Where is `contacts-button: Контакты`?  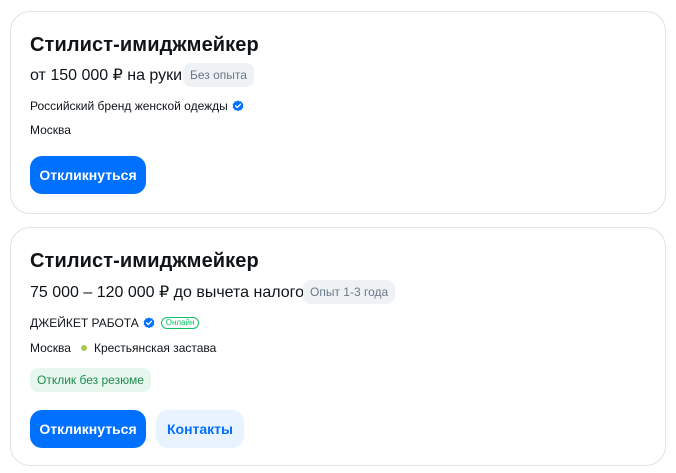
contacts-button: Контакты is located at coordinates (200, 429).